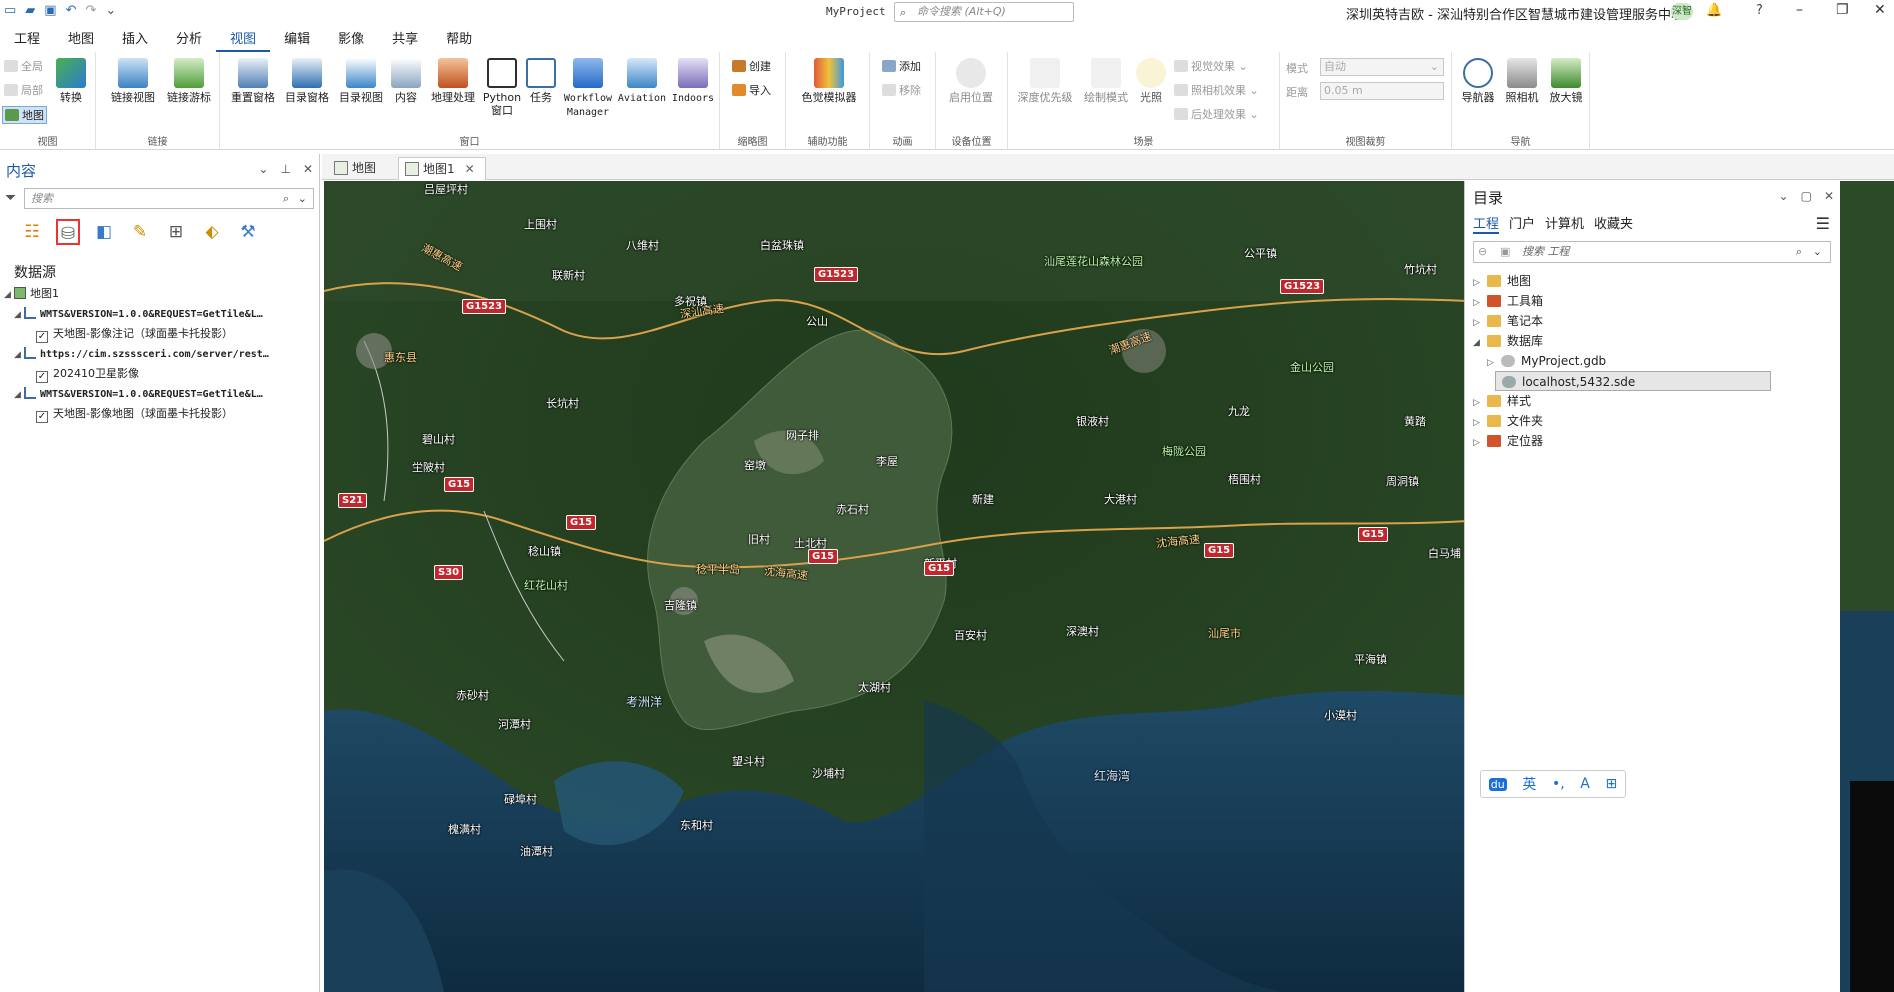  I want to click on avatar: 深智, so click(1682, 11).